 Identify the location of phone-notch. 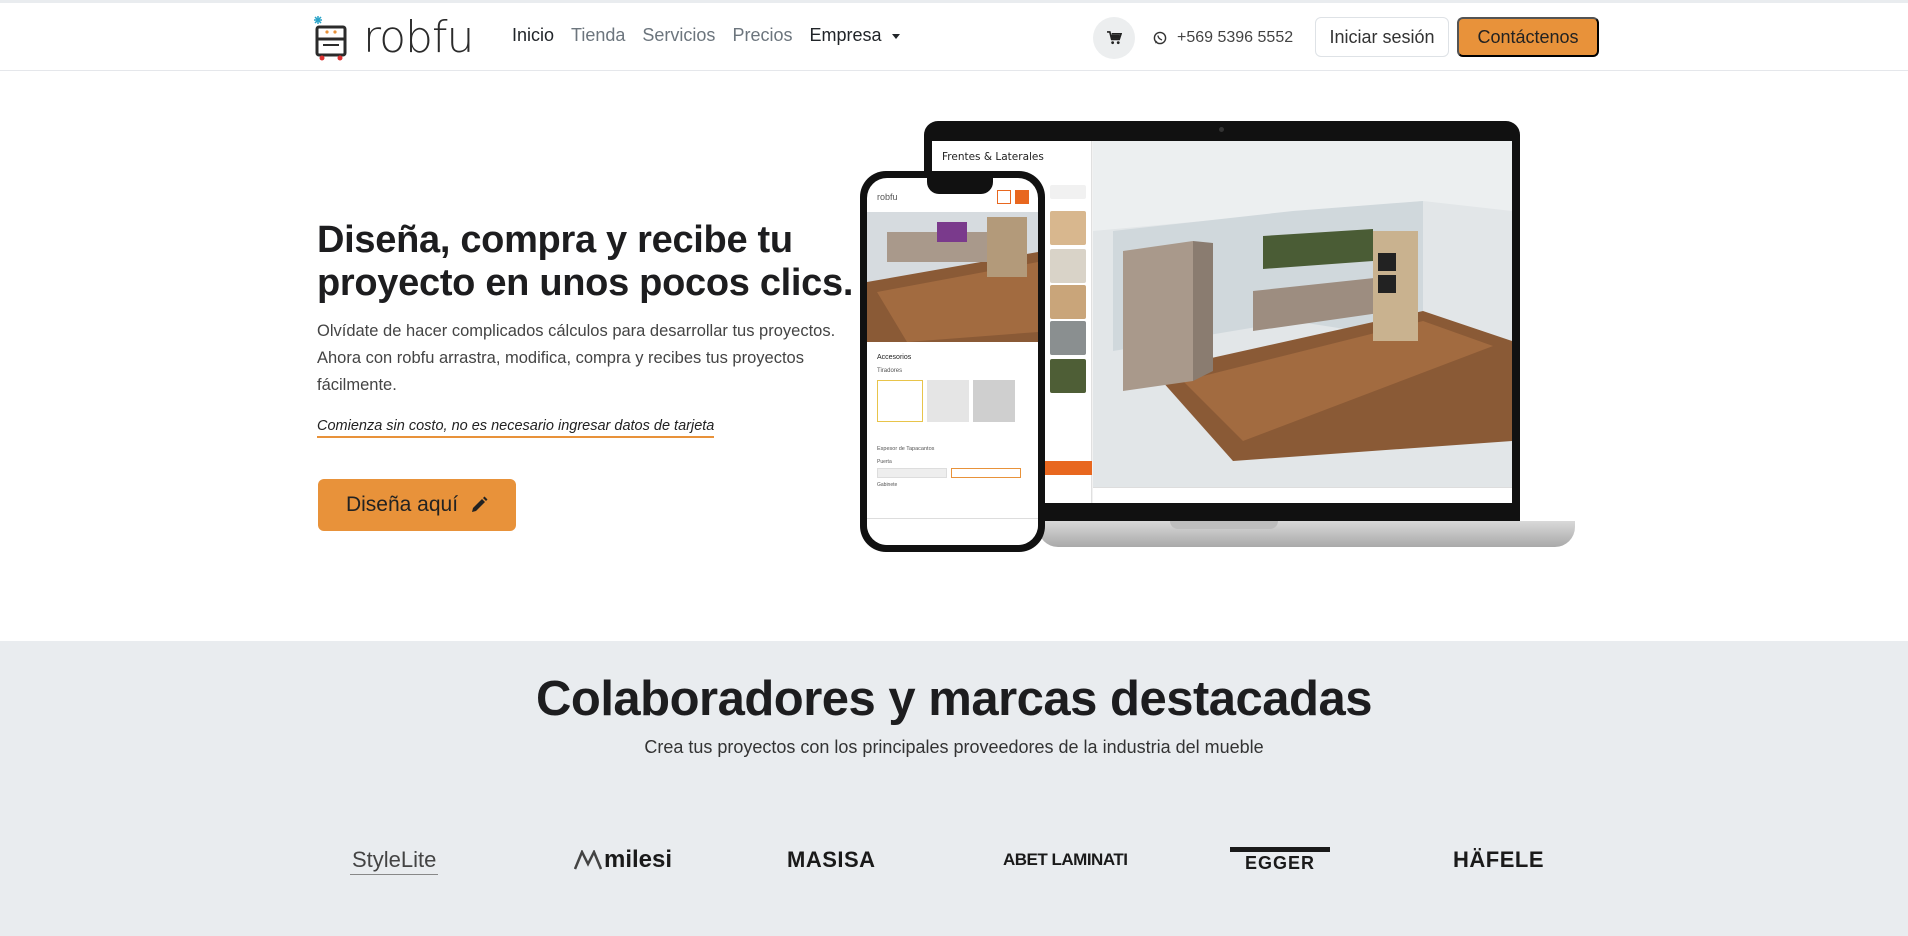
(960, 186).